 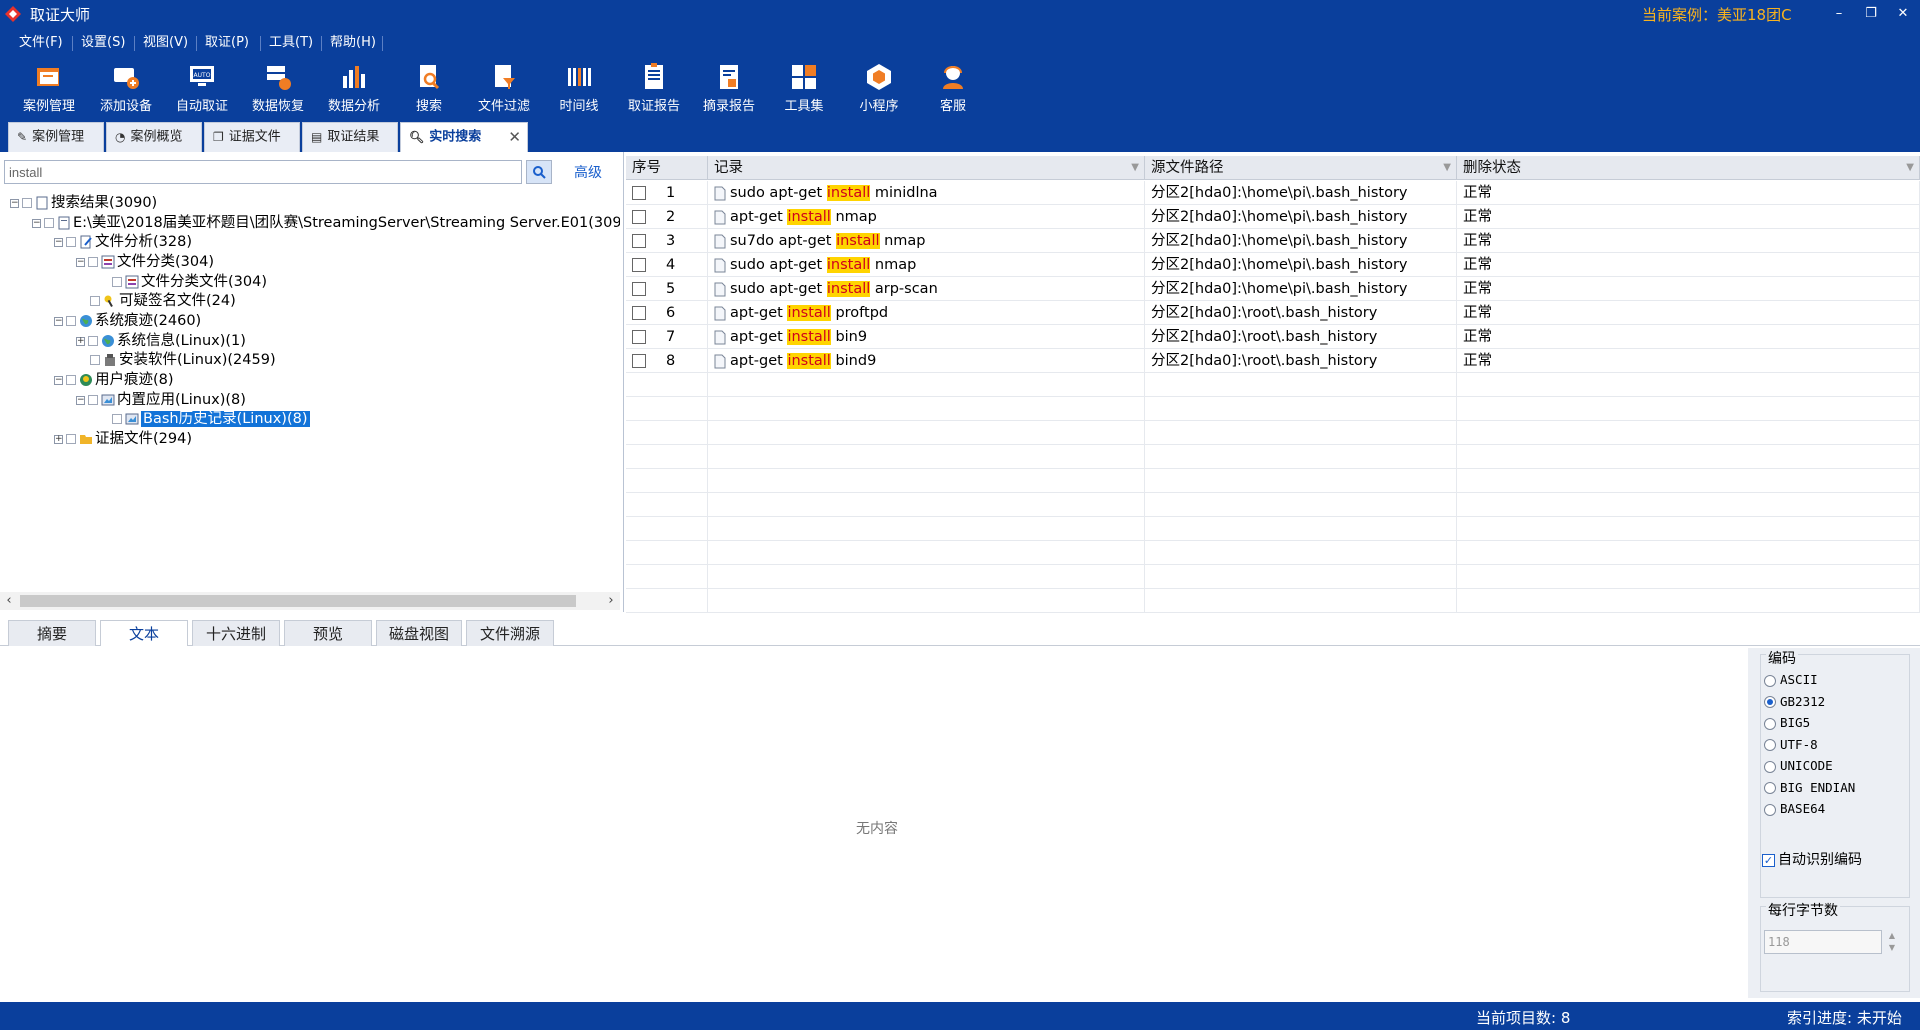 I want to click on encoding-option-ascii: ASCII, so click(x=1791, y=680).